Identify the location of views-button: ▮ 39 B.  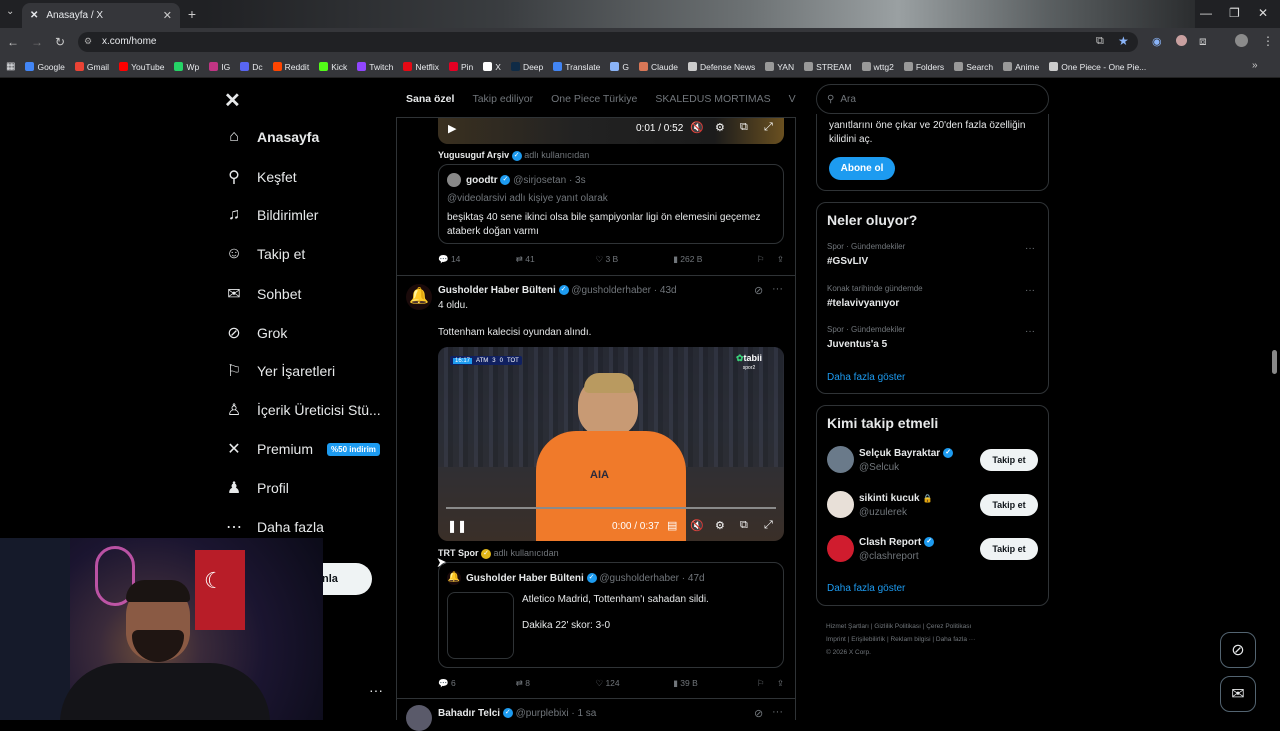
(715, 683).